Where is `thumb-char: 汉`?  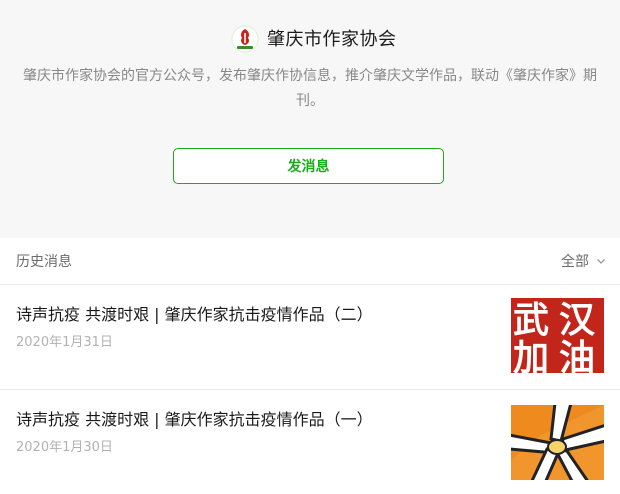
thumb-char: 汉 is located at coordinates (577, 320).